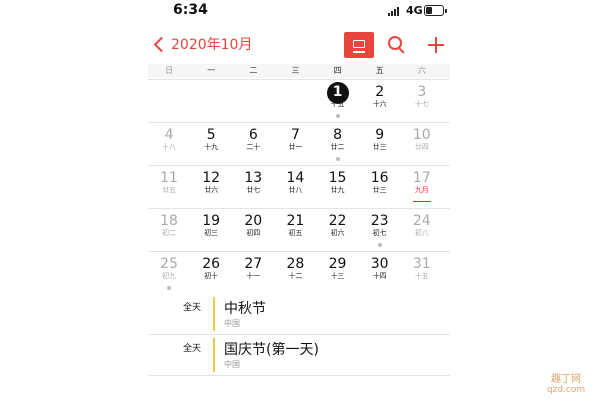  I want to click on list-view-button, so click(359, 45).